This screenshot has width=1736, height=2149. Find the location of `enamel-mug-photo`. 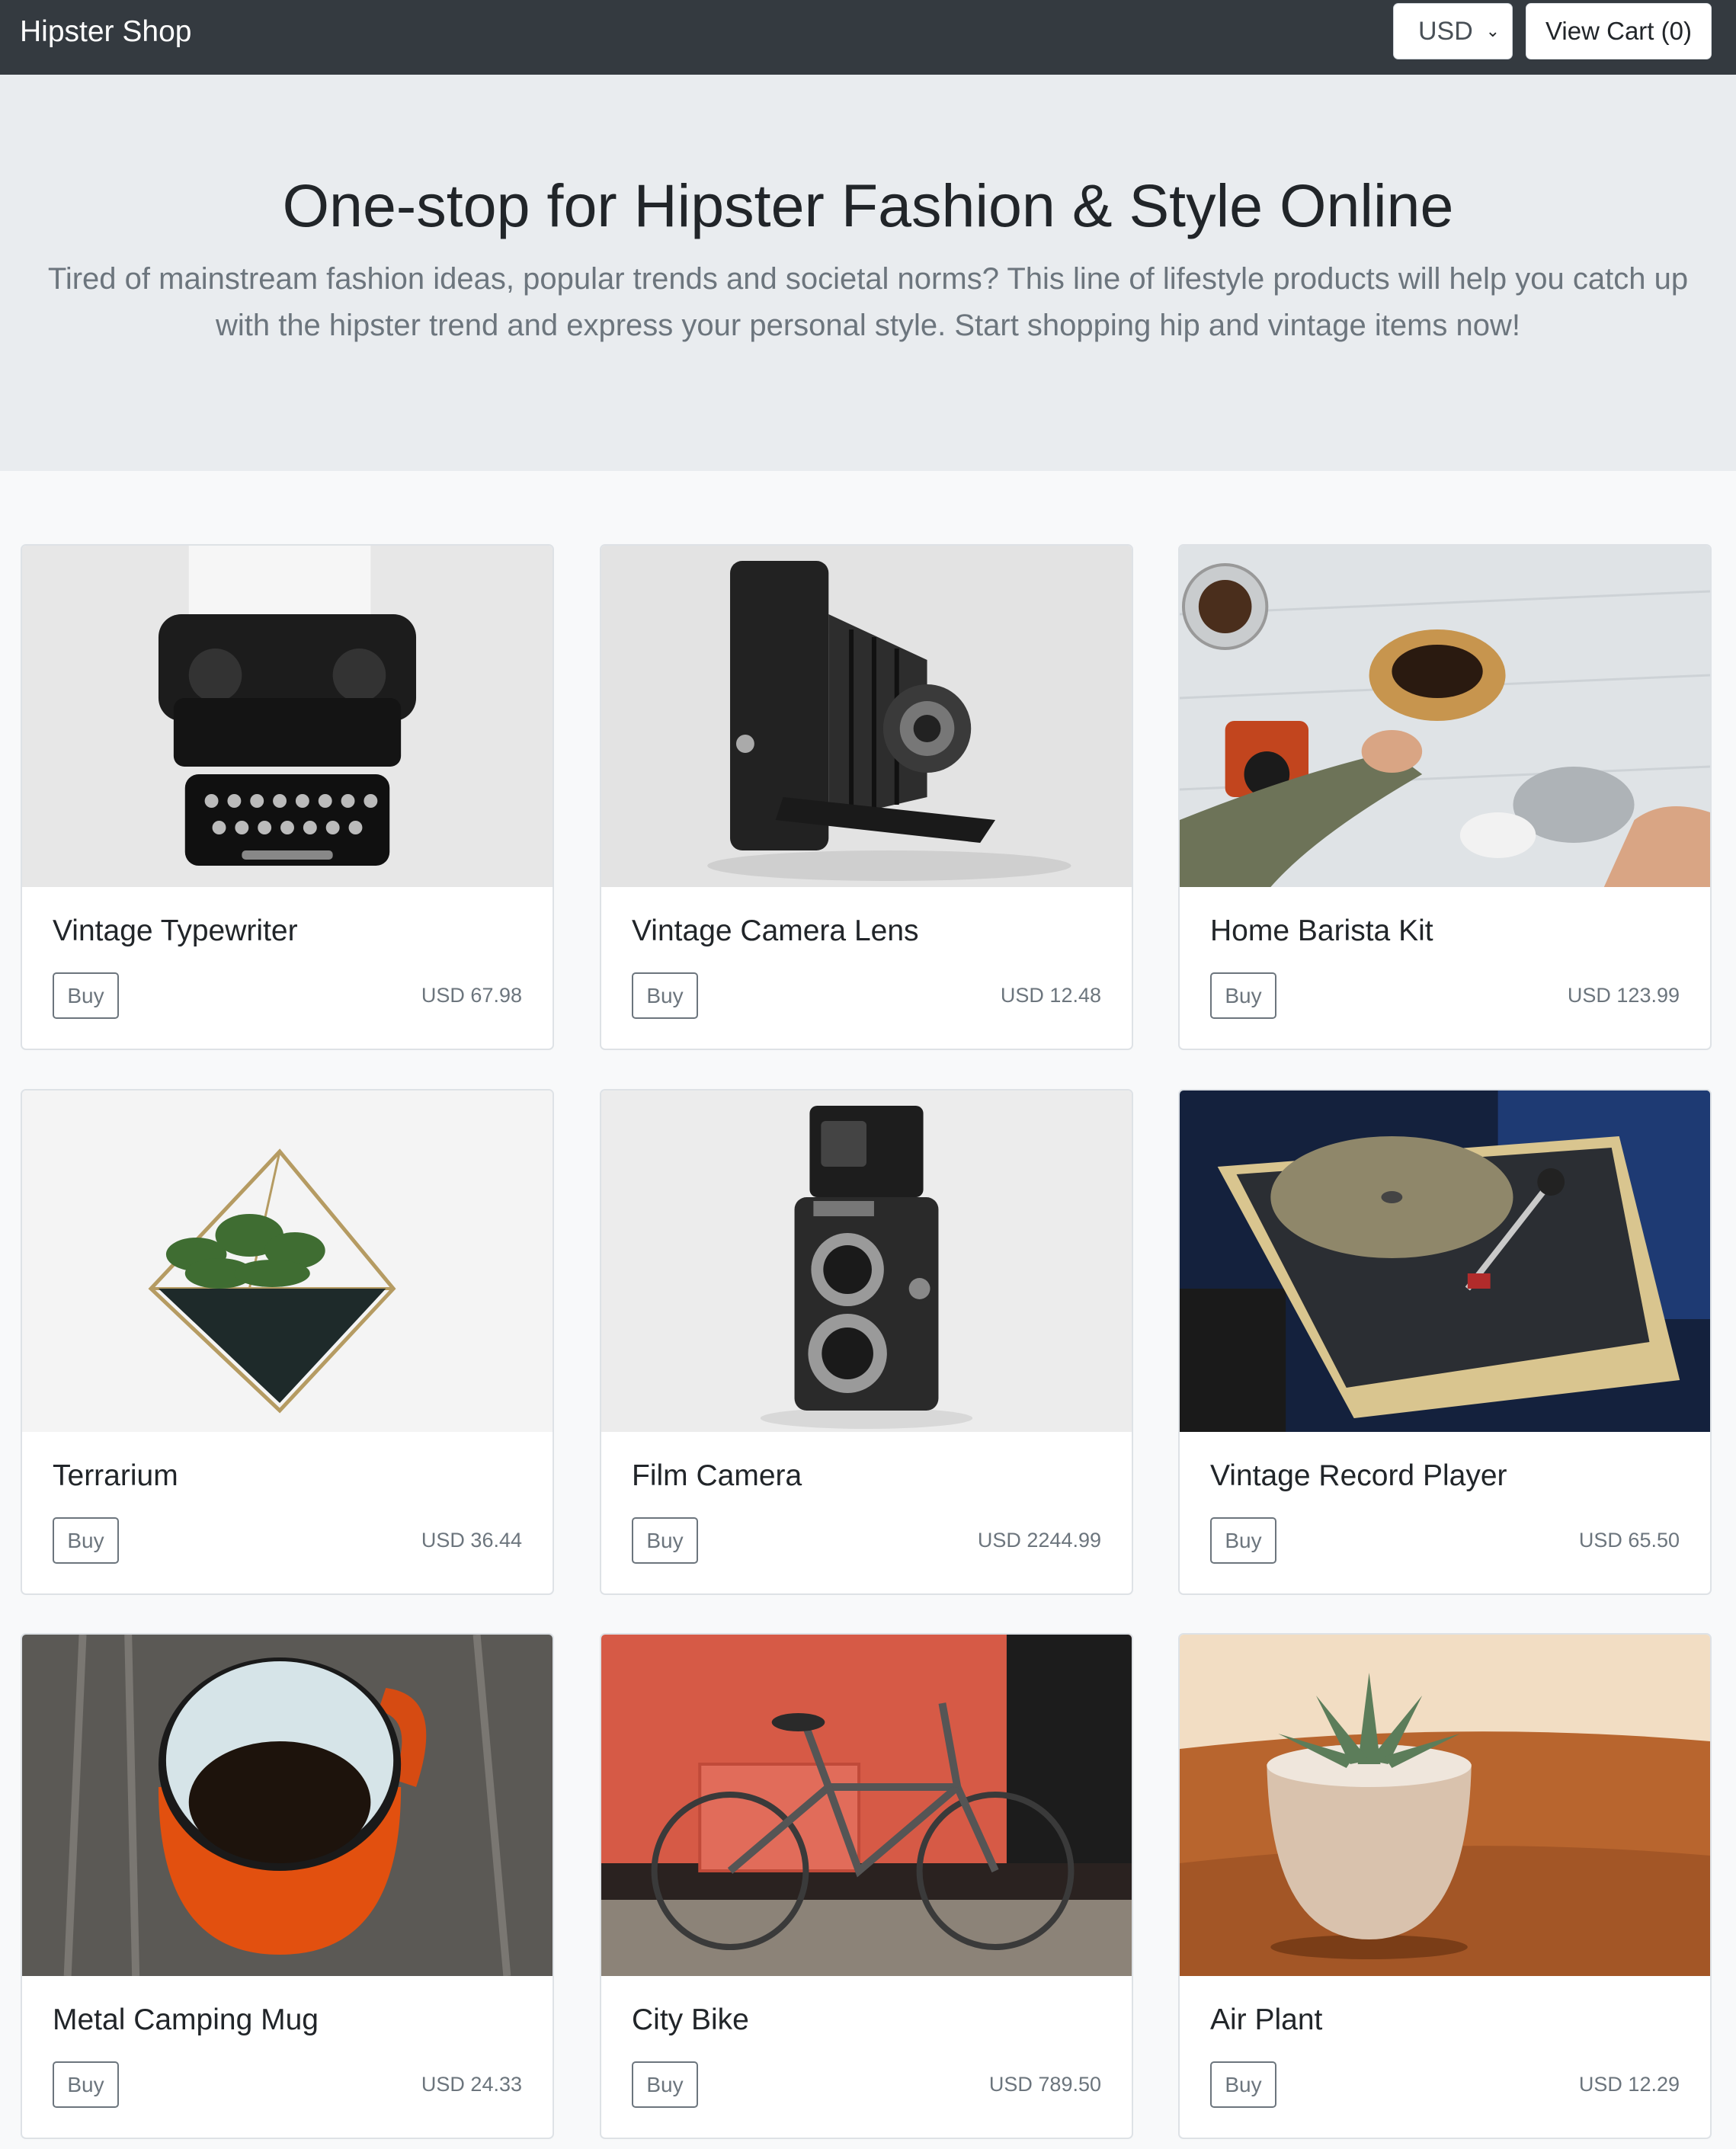

enamel-mug-photo is located at coordinates (287, 1805).